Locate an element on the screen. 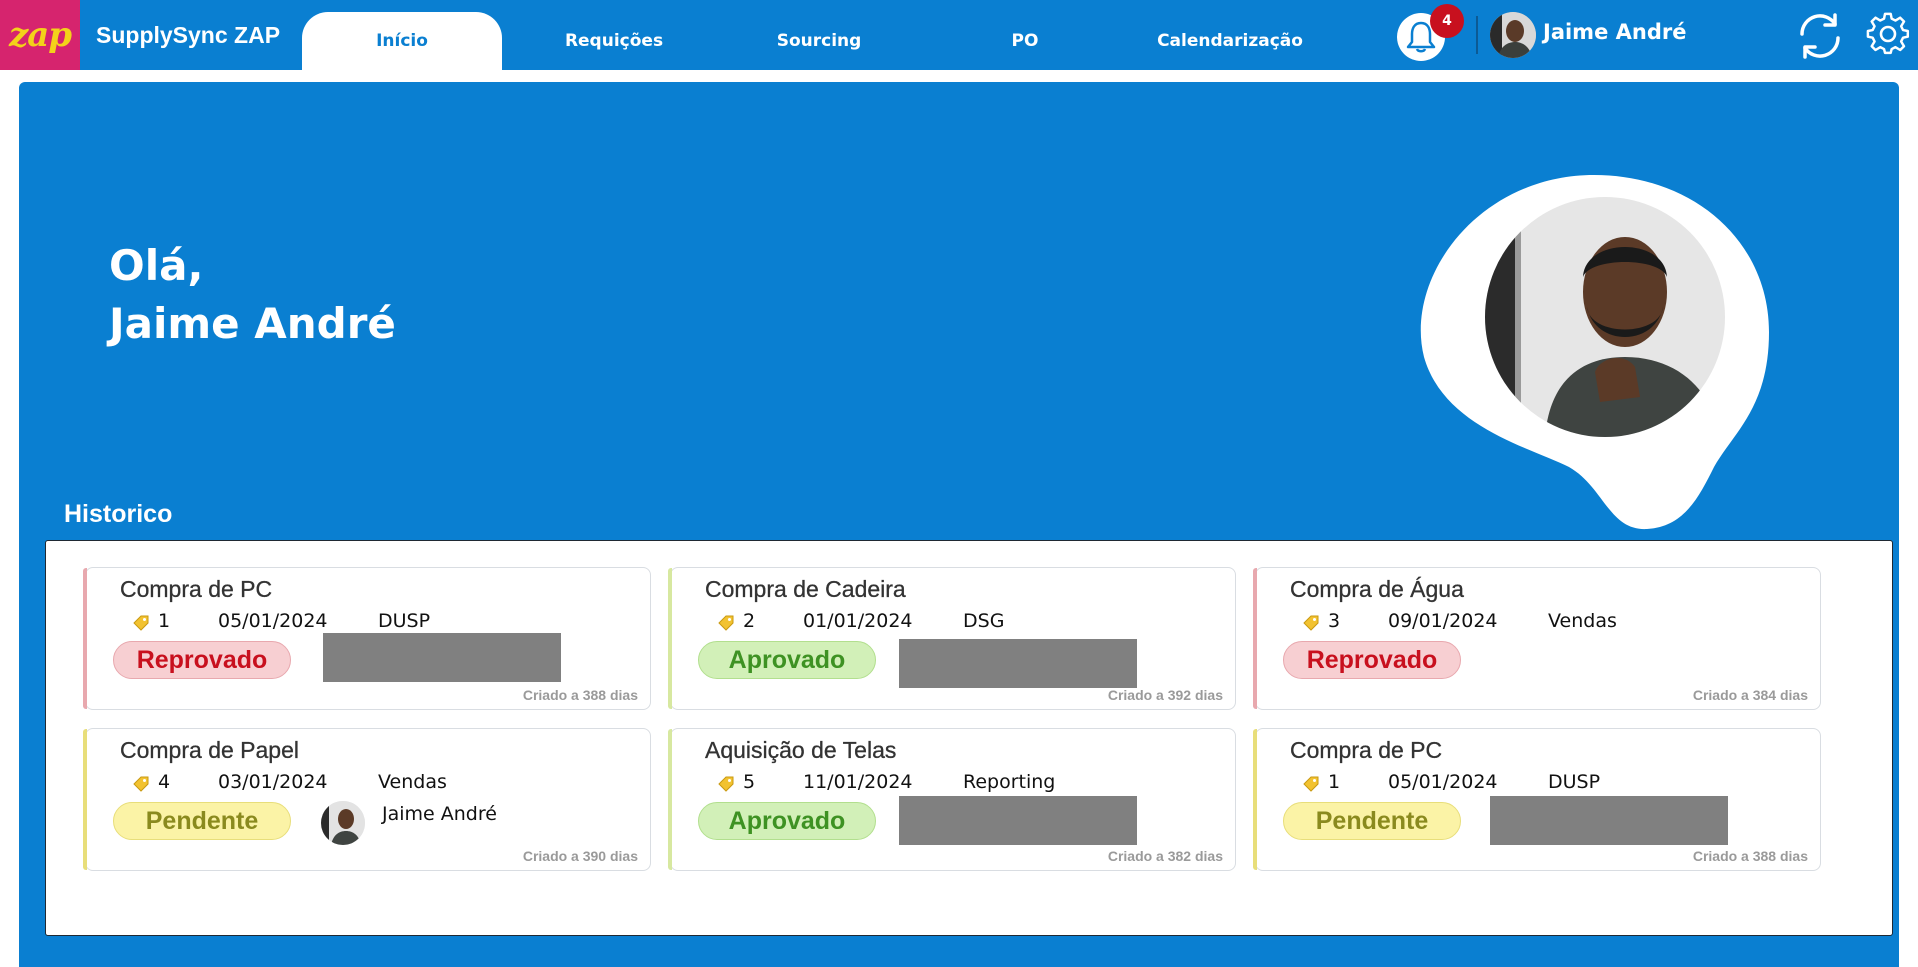 Image resolution: width=1918 pixels, height=967 pixels. notification-badge: 4 is located at coordinates (1447, 21).